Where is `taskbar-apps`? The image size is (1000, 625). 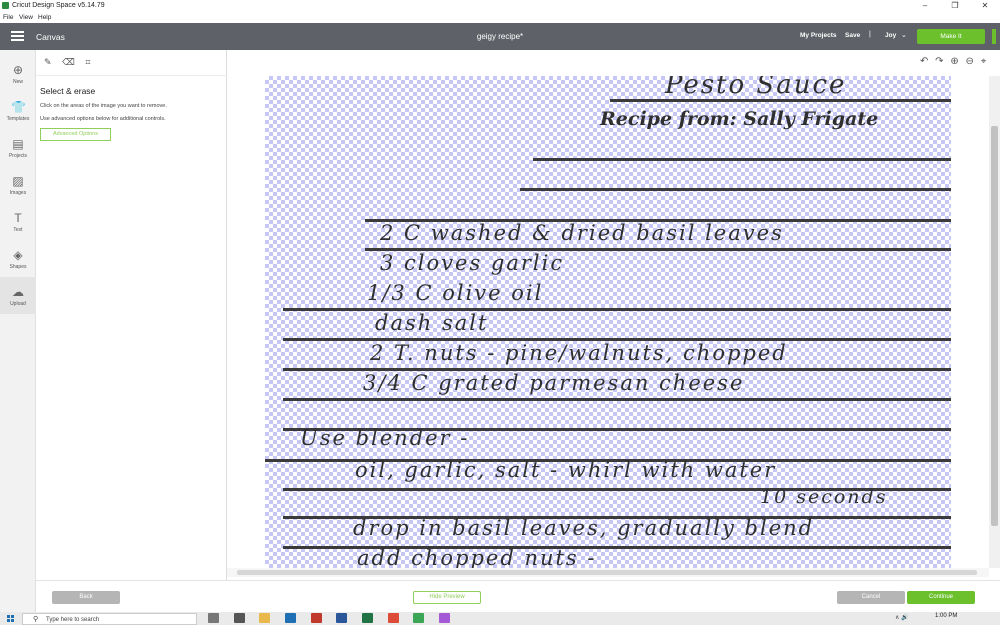
taskbar-apps is located at coordinates (335, 619).